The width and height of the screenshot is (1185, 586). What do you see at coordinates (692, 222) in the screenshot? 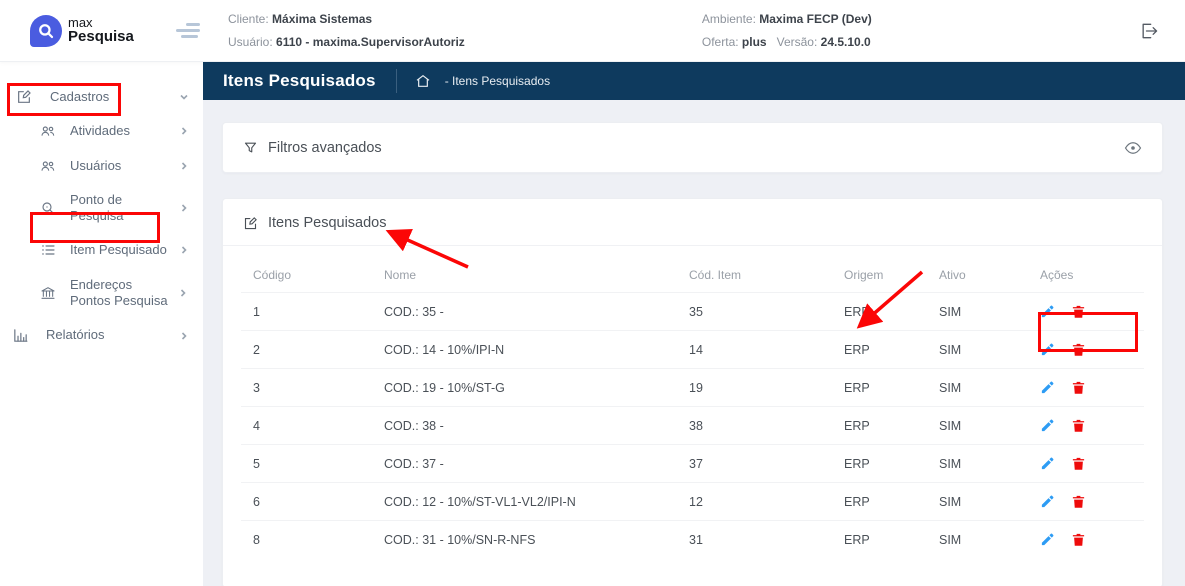
I see `items-panel-header: Itens Pesquisados` at bounding box center [692, 222].